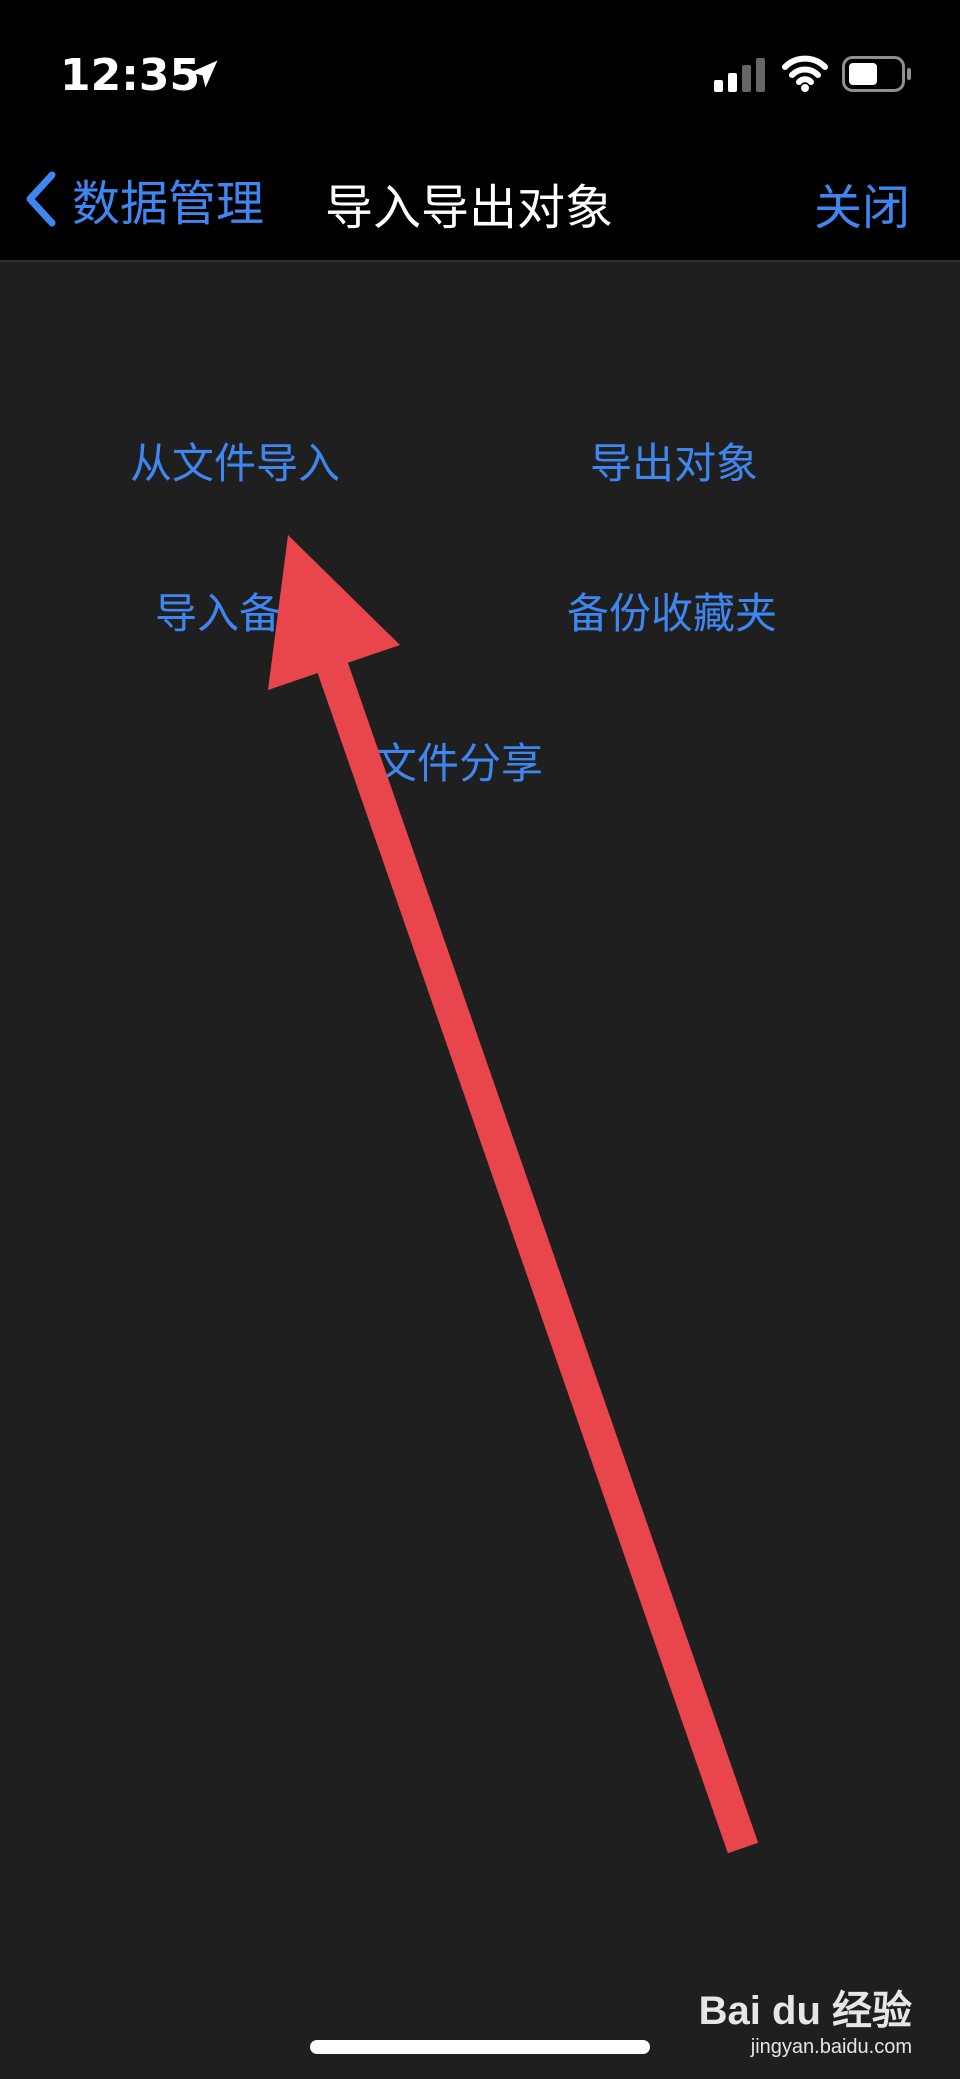 This screenshot has width=960, height=2079. What do you see at coordinates (672, 610) in the screenshot?
I see `backup-favorites-button: 备份收藏夹` at bounding box center [672, 610].